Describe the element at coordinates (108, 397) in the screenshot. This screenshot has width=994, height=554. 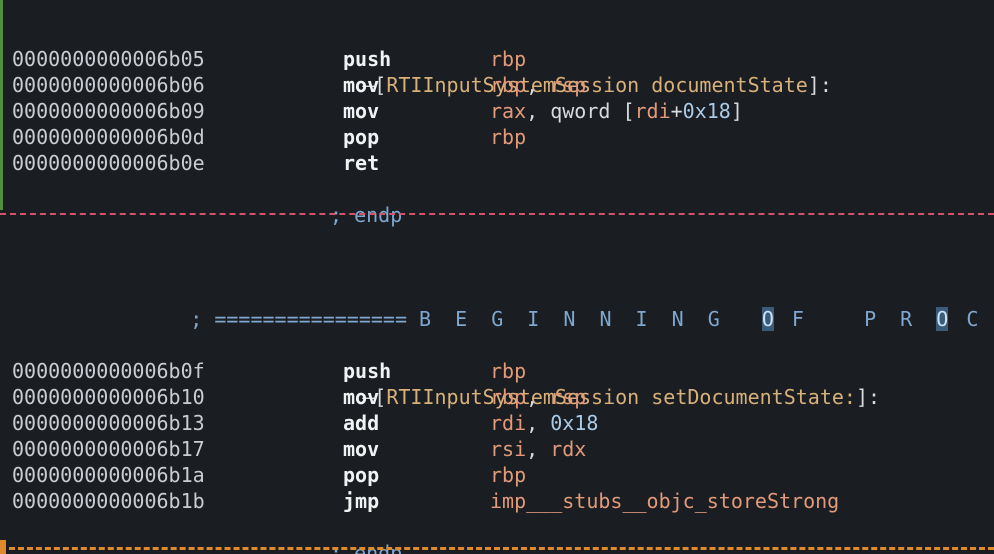
I see `instruction-address: 0000000000006b10` at that location.